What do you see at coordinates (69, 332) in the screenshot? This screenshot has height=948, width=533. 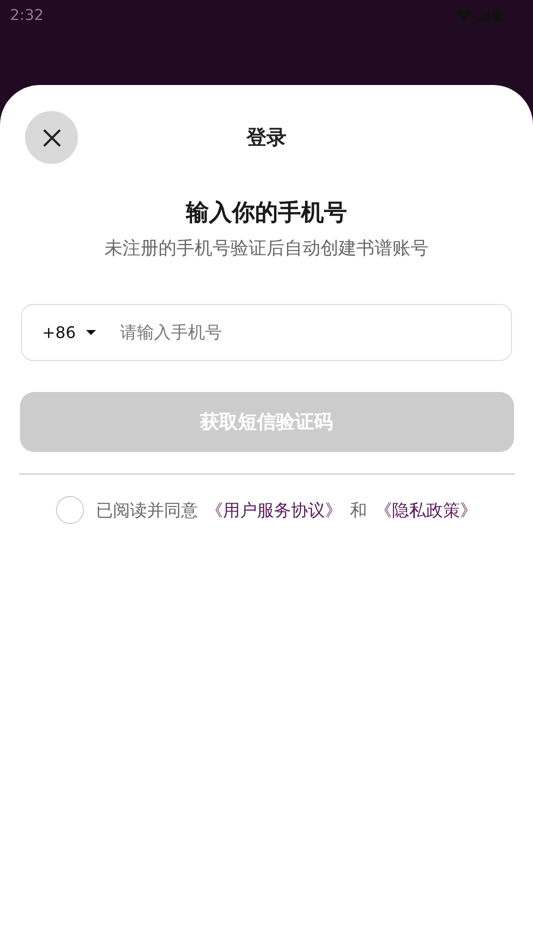 I see `country-code-selector: +86` at bounding box center [69, 332].